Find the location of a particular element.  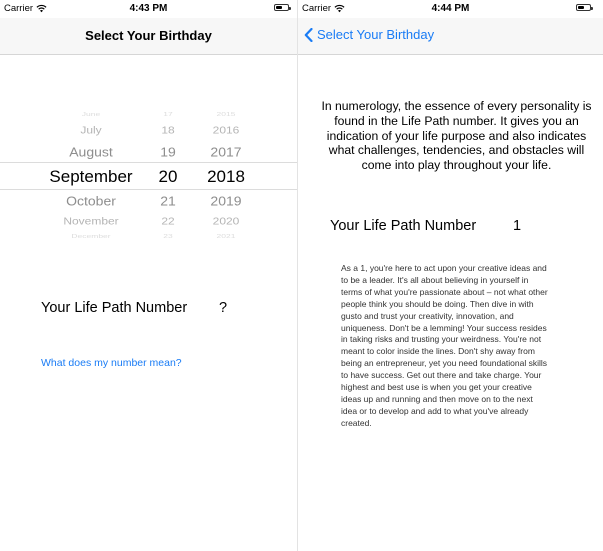

status-time: 4:44 PM is located at coordinates (450, 8).